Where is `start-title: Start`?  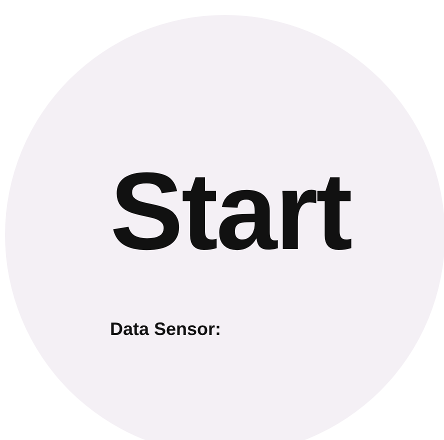 start-title: Start is located at coordinates (230, 212).